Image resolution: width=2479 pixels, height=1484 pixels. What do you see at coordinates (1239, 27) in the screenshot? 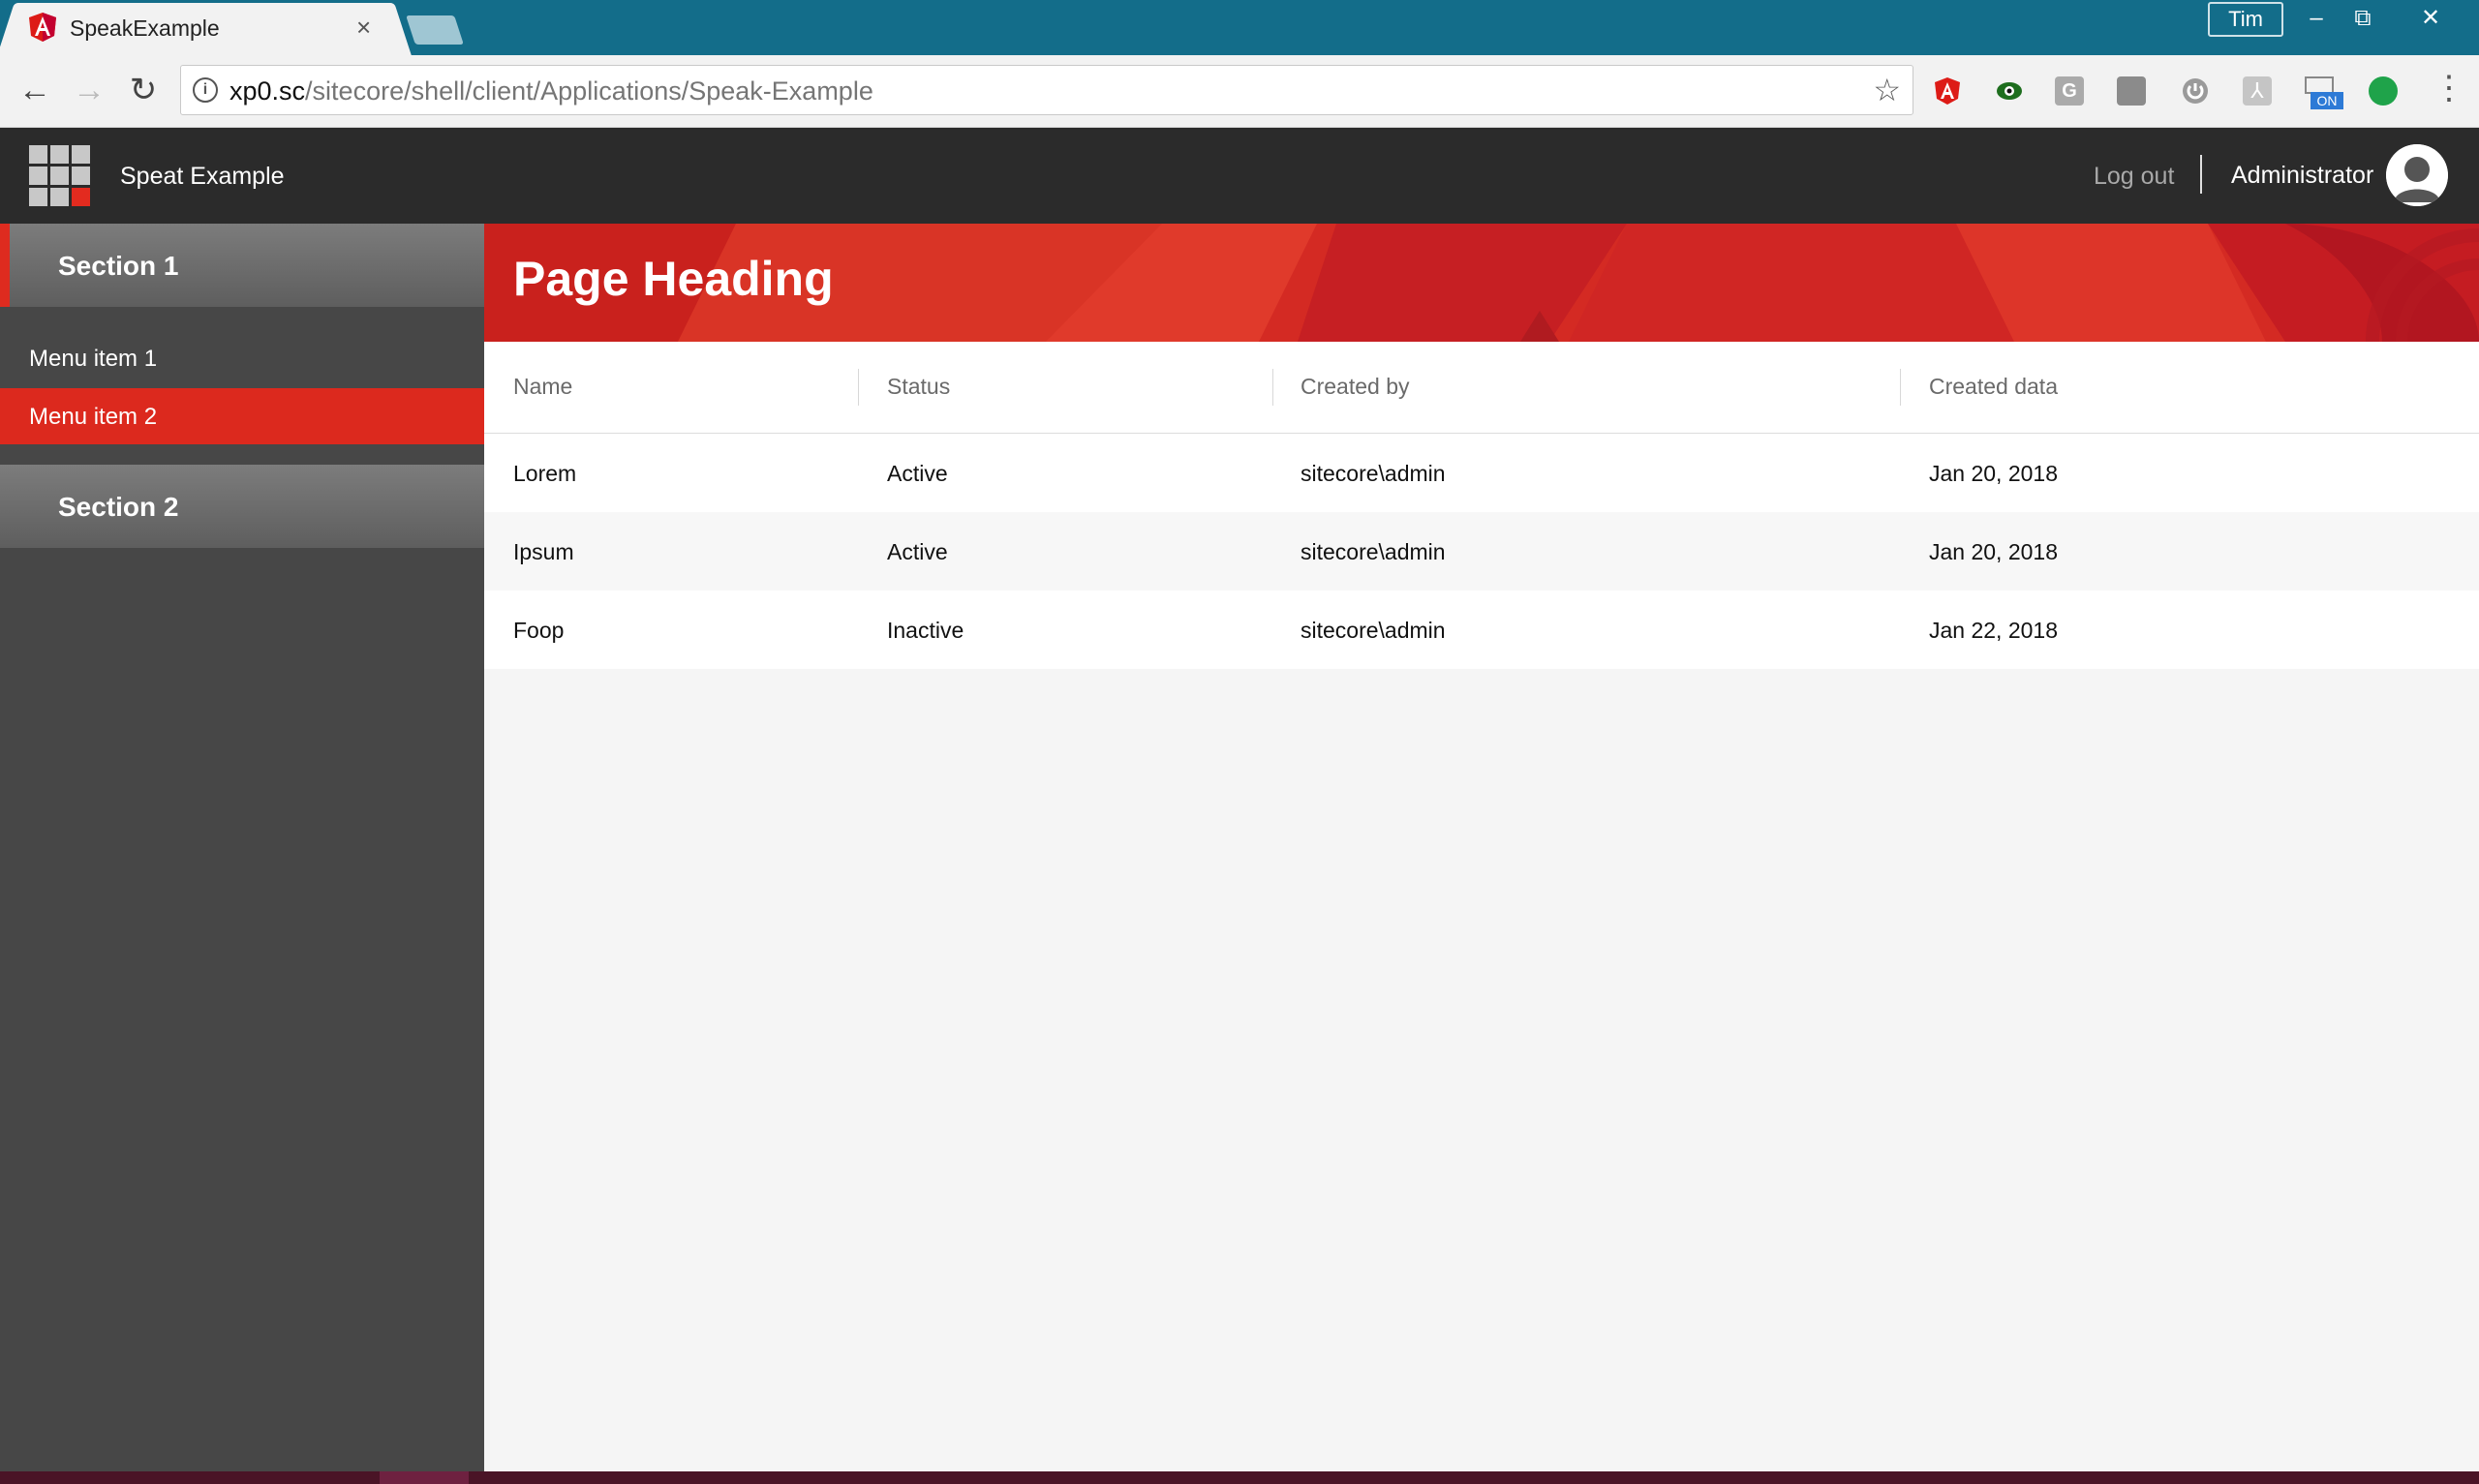
I see `browser-titlebar: SpeakExample × Tim – ⧉ ✕` at bounding box center [1239, 27].